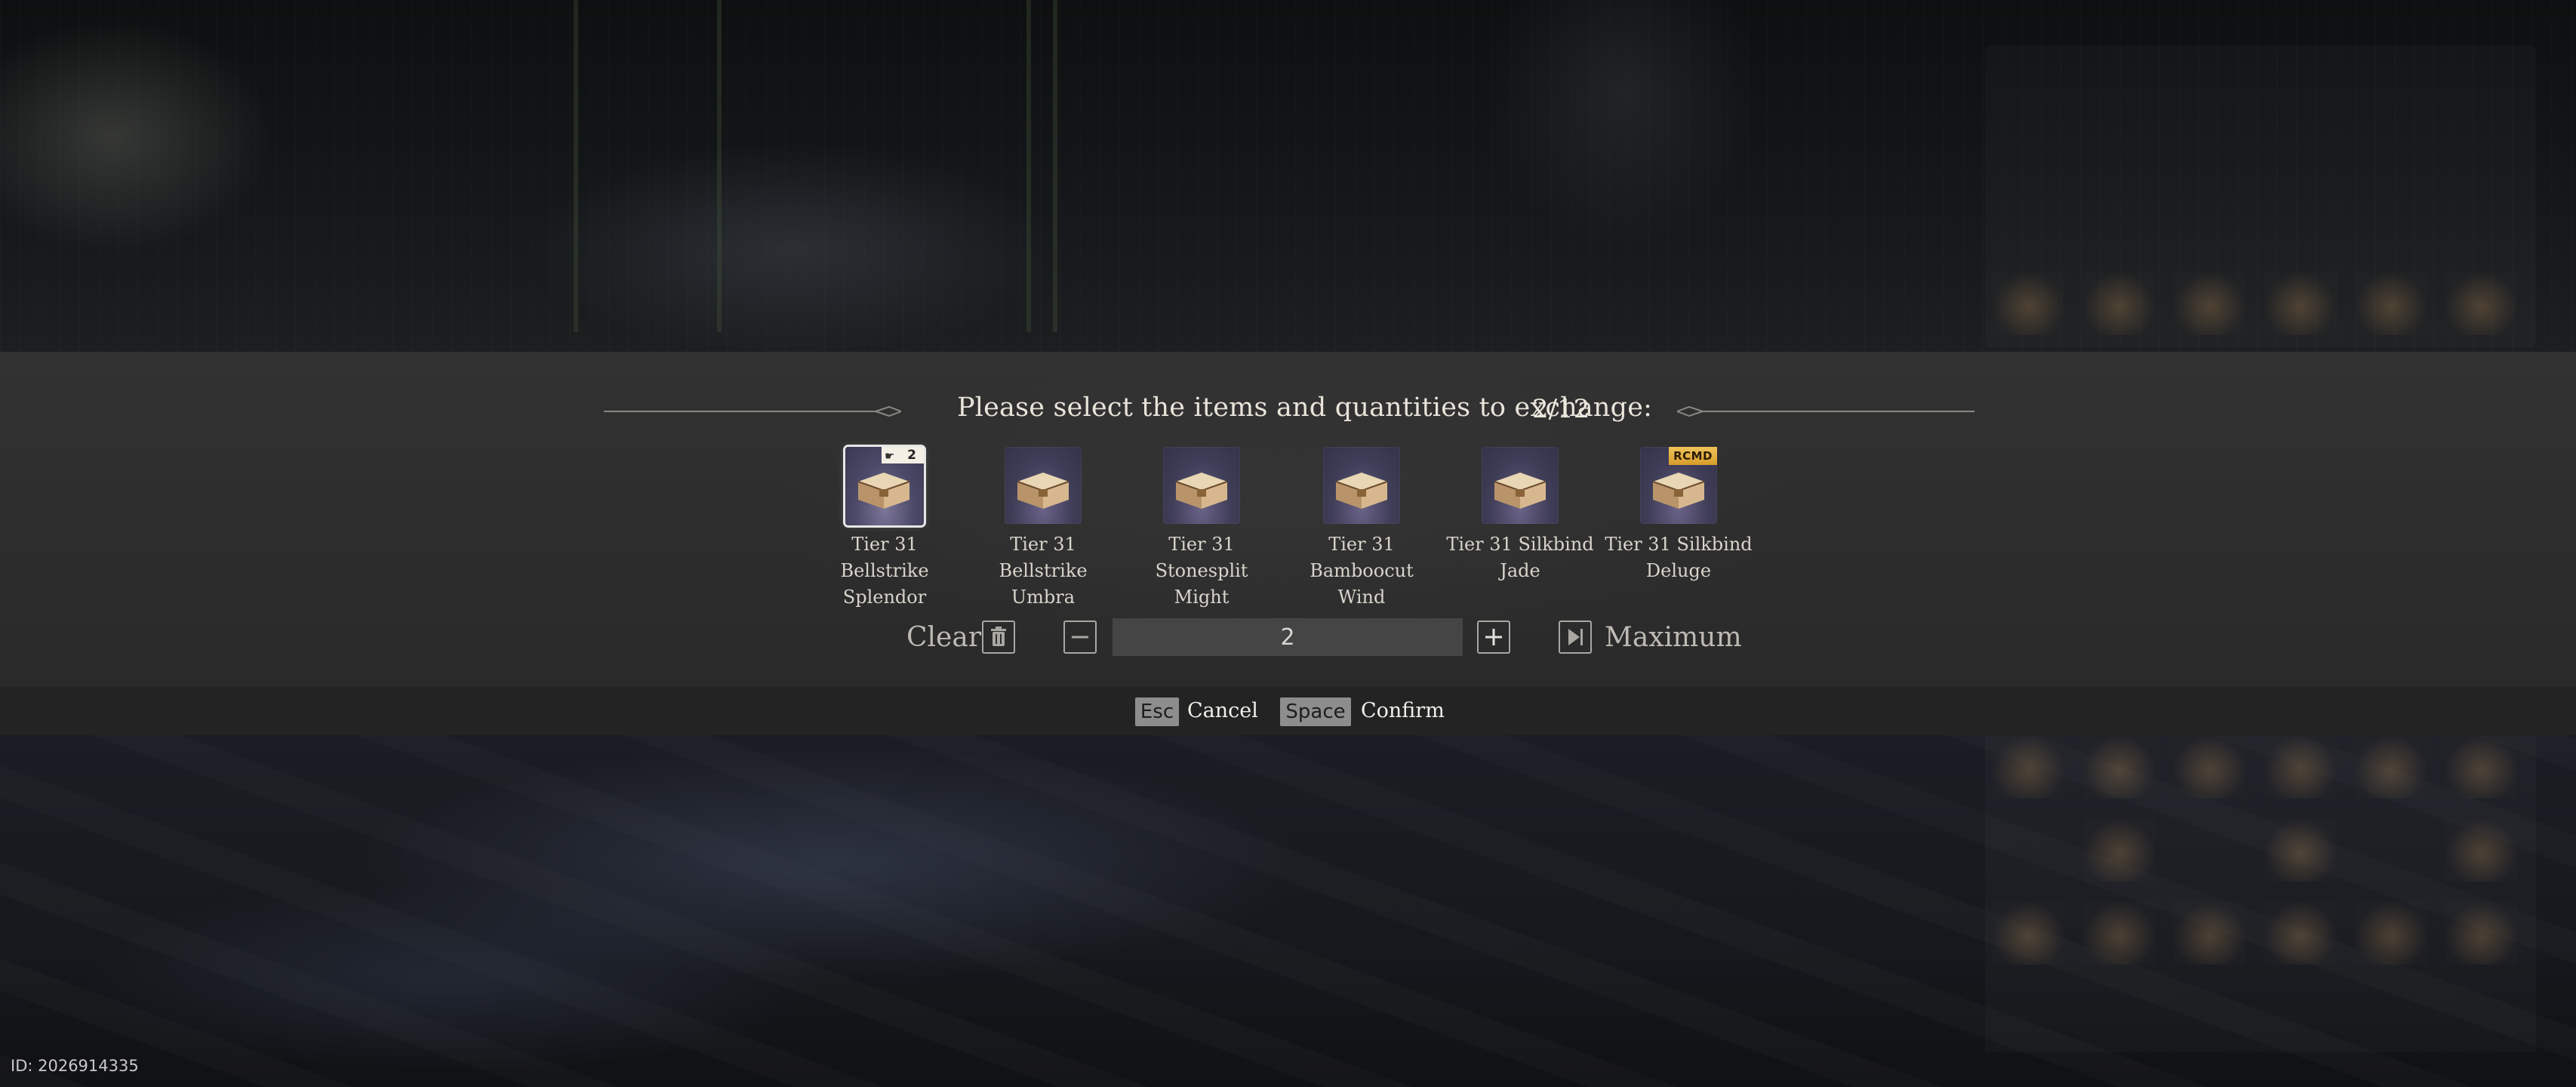  Describe the element at coordinates (1673, 637) in the screenshot. I see `maximum-label: Maximum` at that location.